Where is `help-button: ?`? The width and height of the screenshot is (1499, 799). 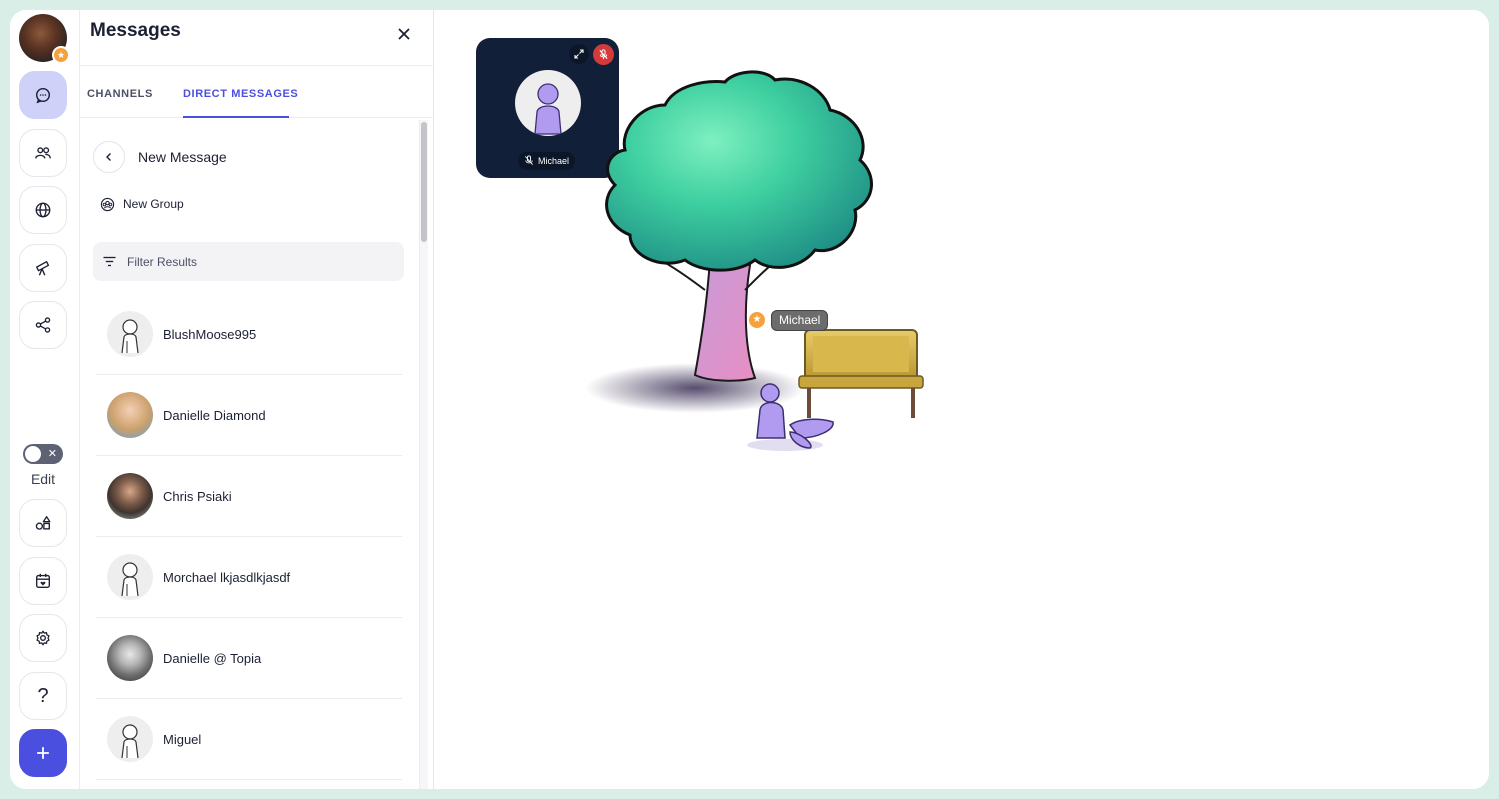
help-button: ? is located at coordinates (43, 696).